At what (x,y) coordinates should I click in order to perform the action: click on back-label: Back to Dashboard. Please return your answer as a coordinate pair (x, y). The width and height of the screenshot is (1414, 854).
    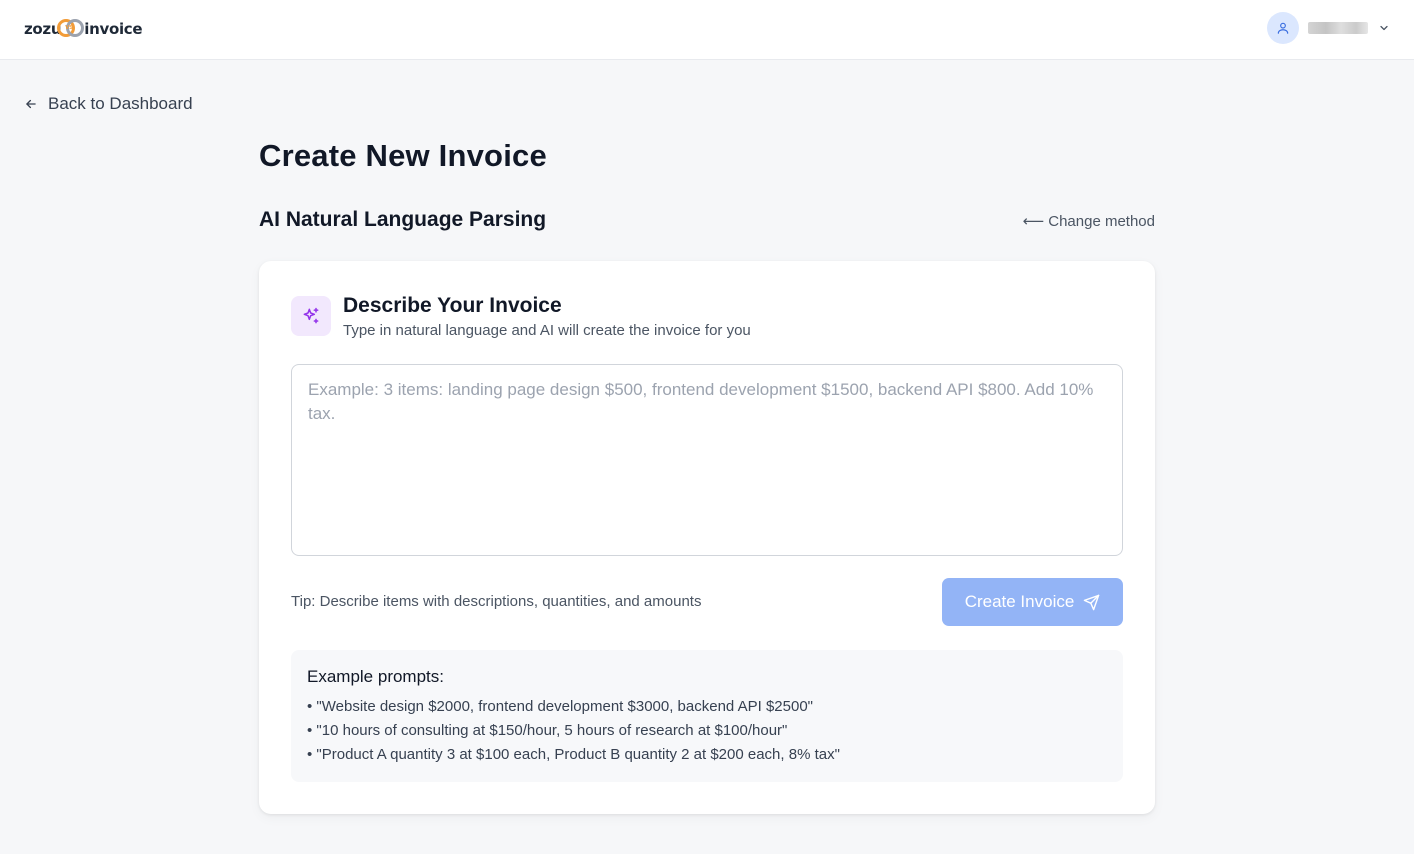
    Looking at the image, I should click on (120, 103).